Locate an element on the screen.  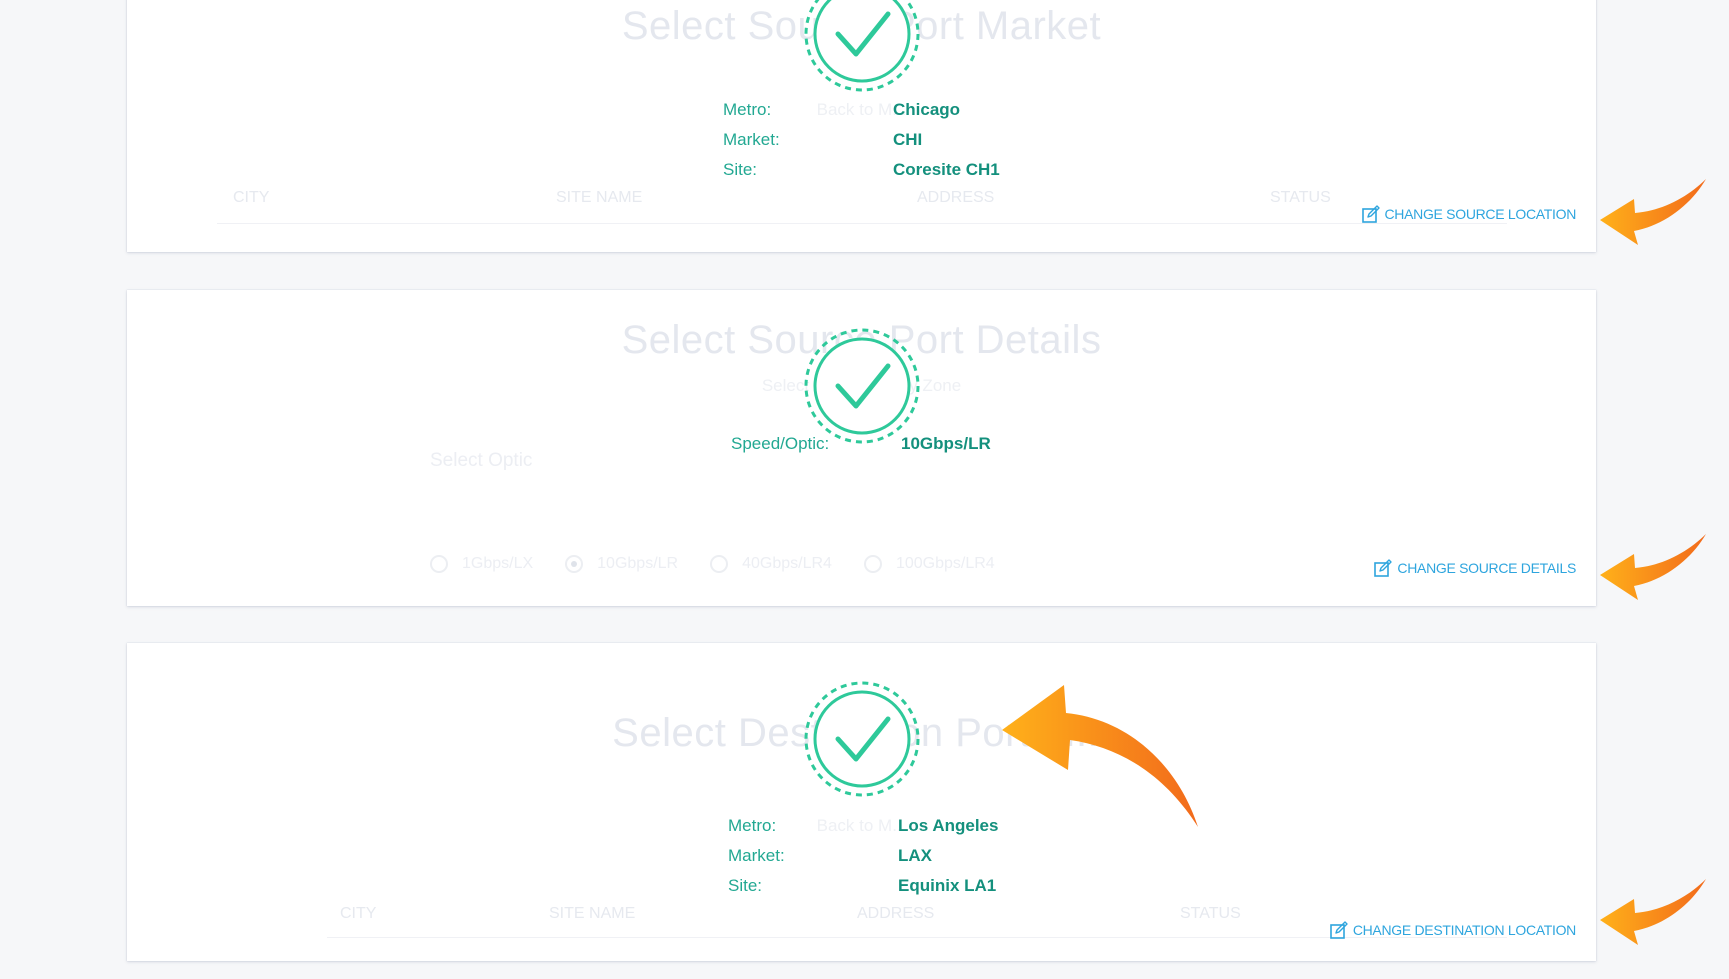
optic-option-label: 1Gbps/LX is located at coordinates (498, 563).